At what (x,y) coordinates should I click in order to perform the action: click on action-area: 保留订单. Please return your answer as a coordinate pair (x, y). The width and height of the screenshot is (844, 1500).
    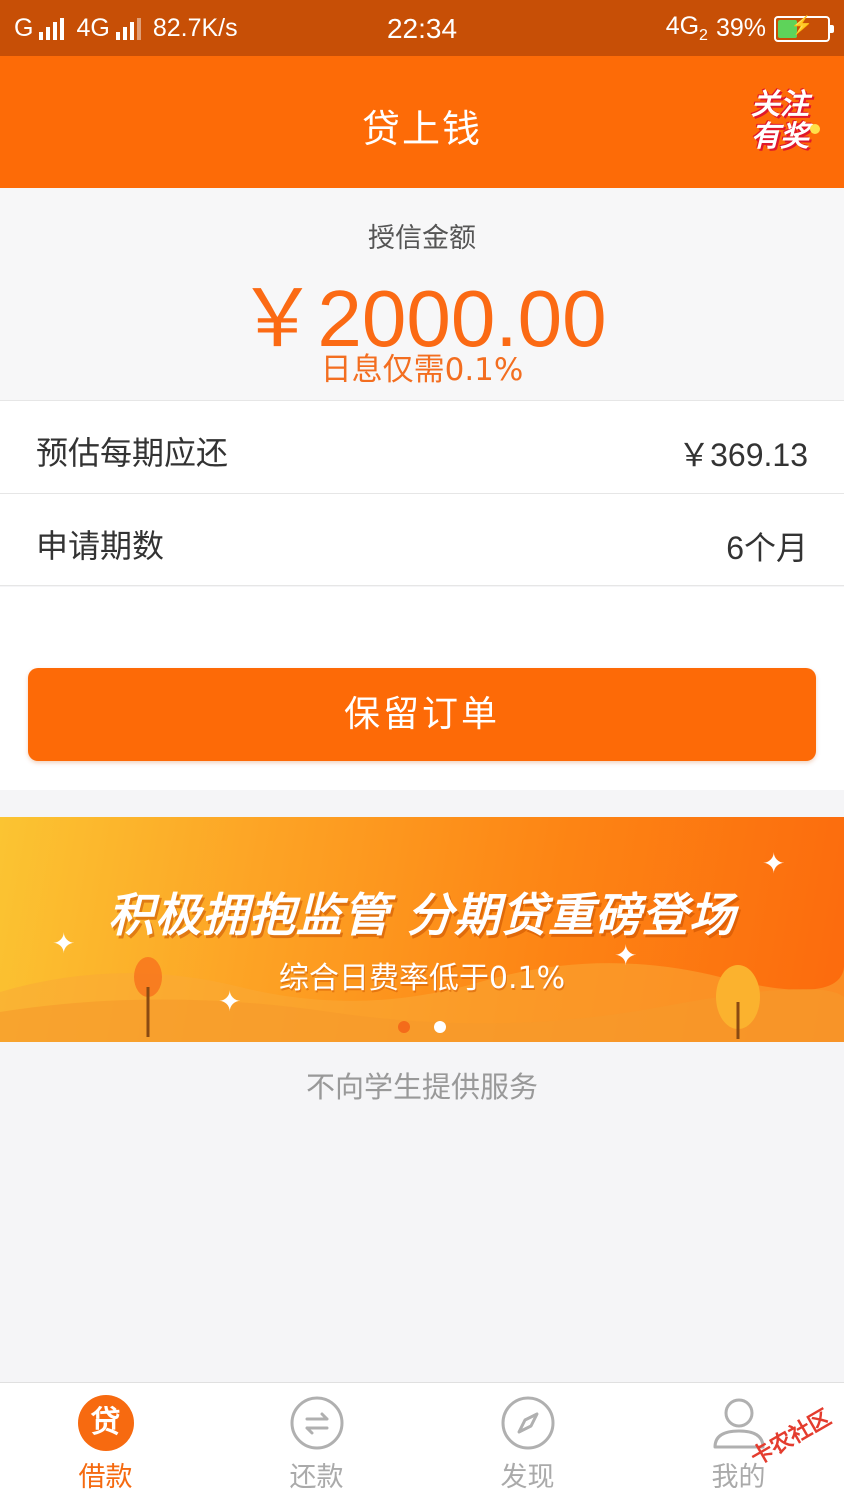
    Looking at the image, I should click on (422, 688).